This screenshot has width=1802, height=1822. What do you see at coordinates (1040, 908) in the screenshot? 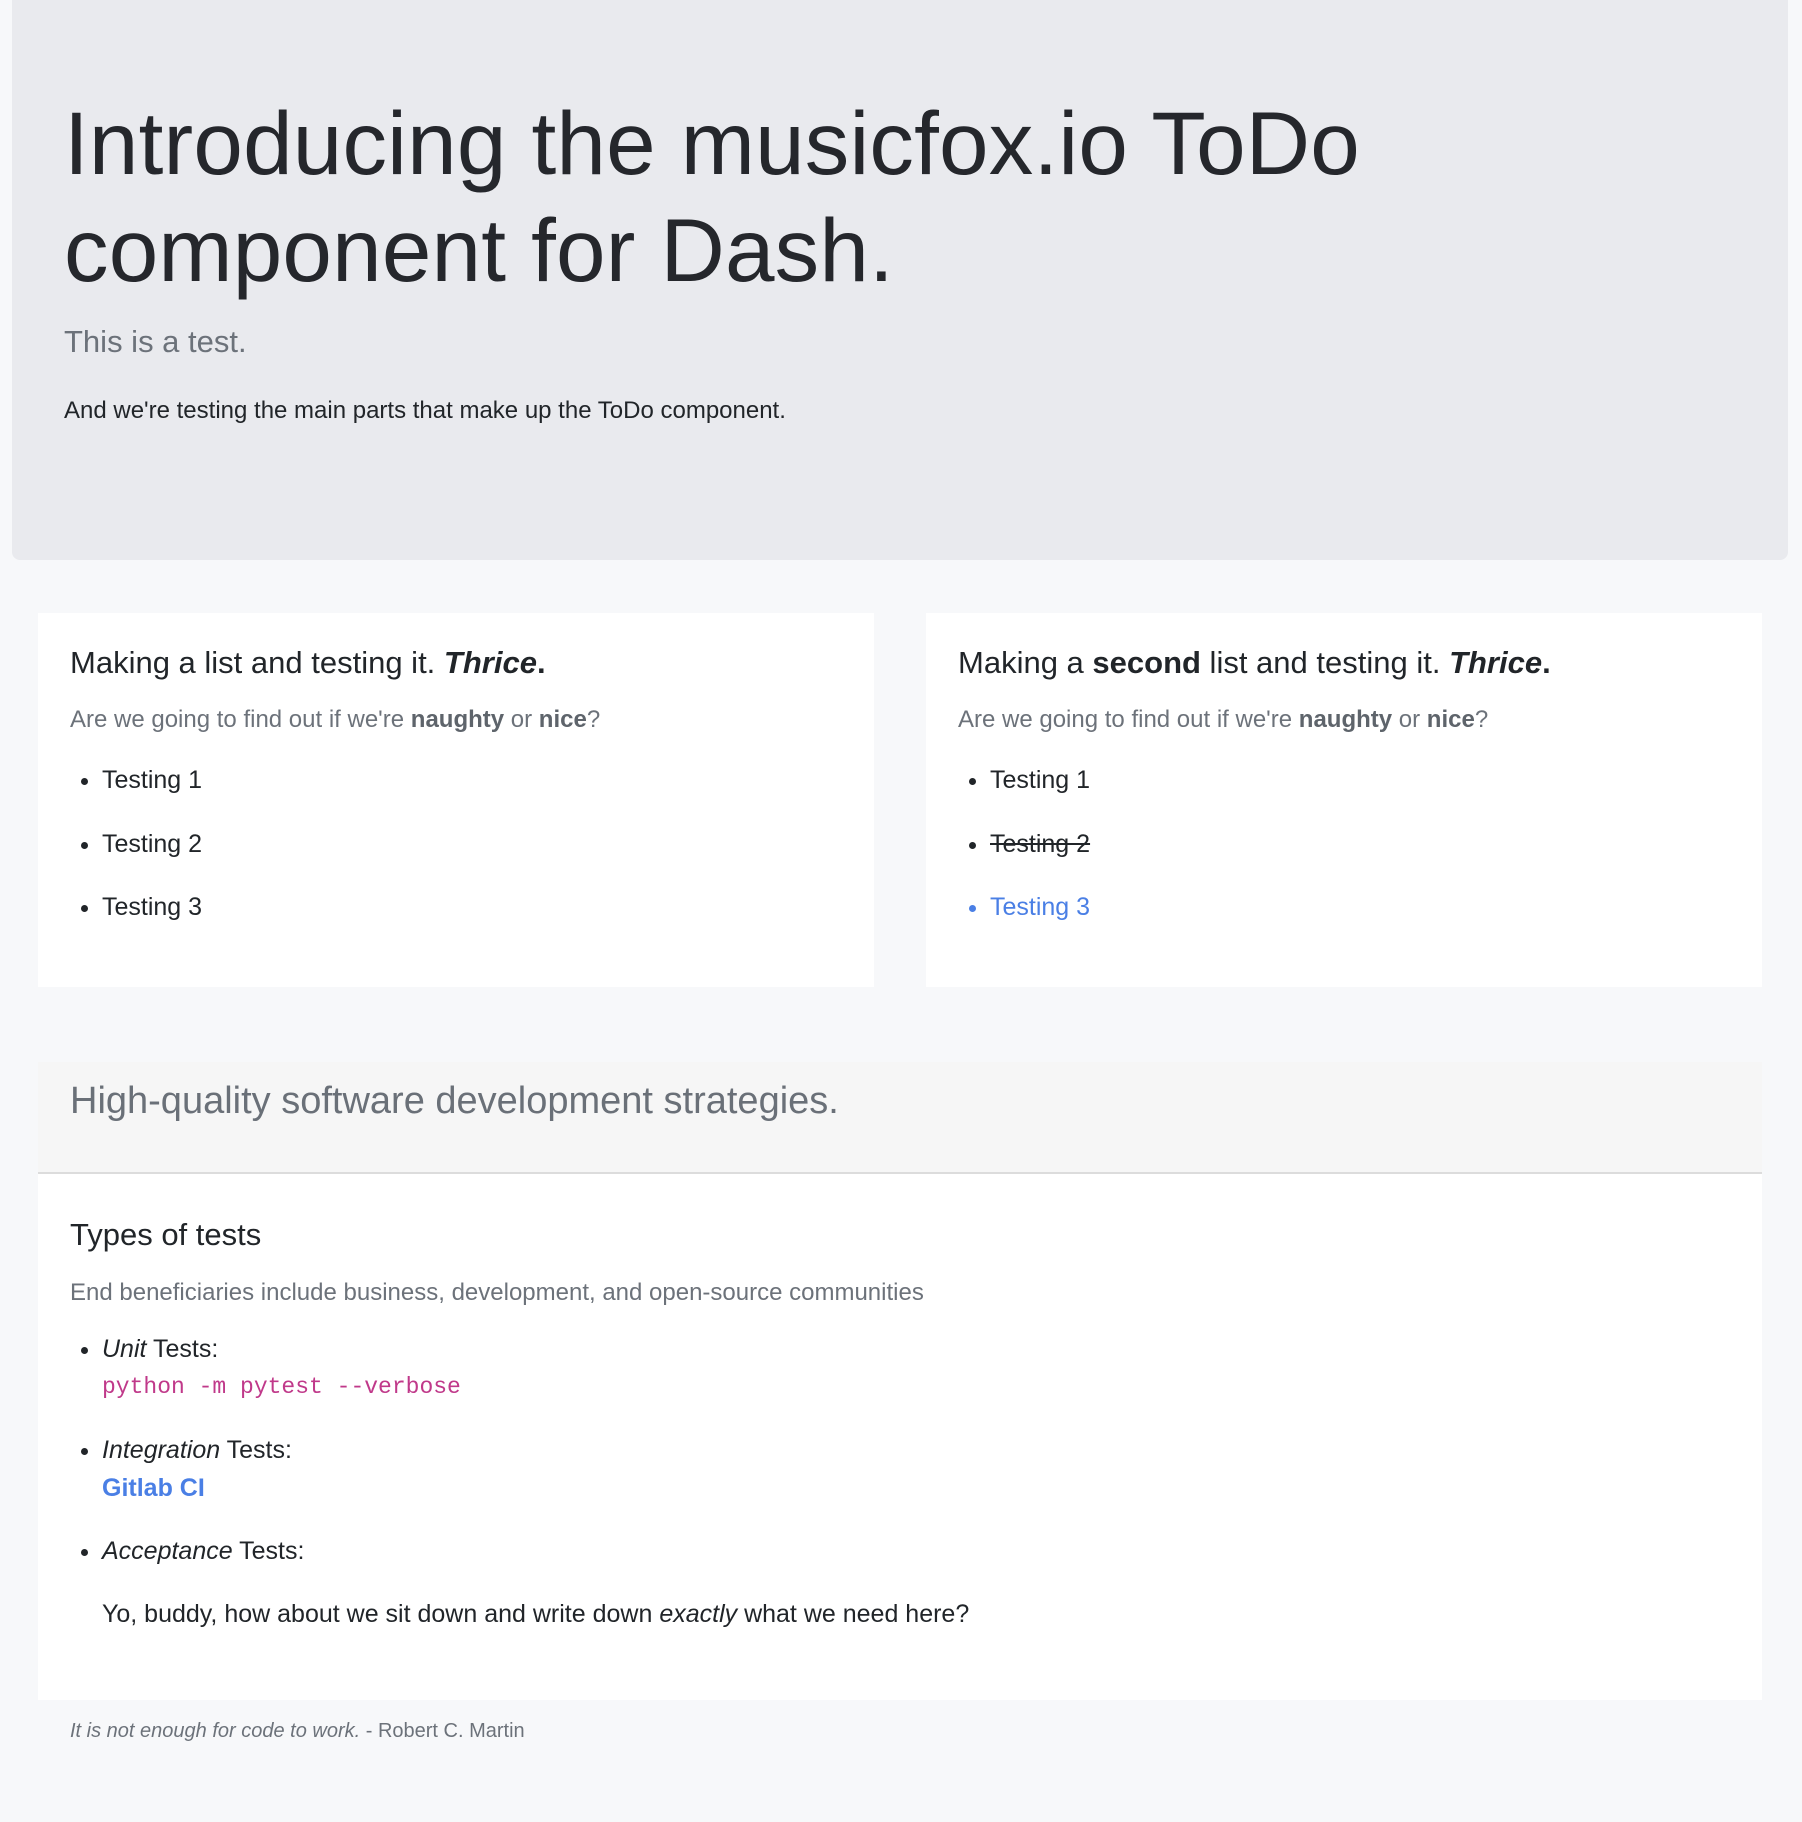
I see `todo-item-active: Testing 3` at bounding box center [1040, 908].